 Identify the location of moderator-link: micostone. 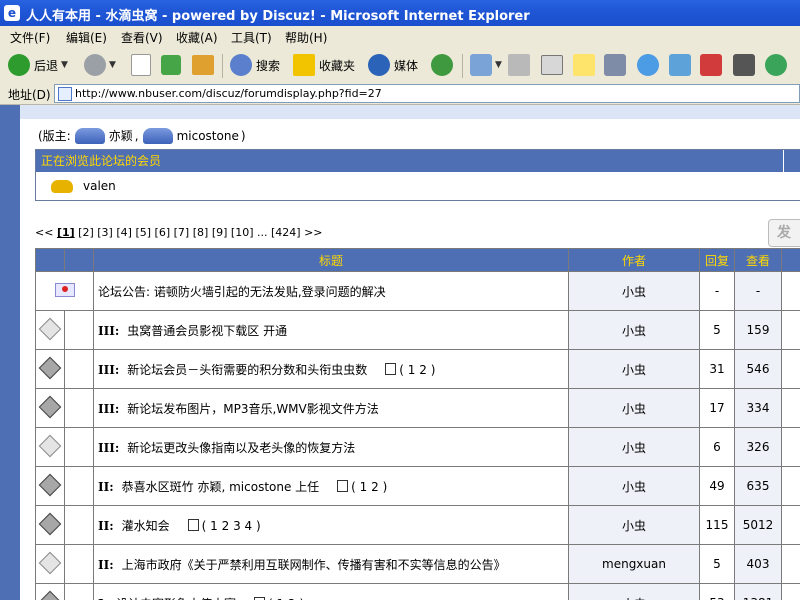
(208, 136).